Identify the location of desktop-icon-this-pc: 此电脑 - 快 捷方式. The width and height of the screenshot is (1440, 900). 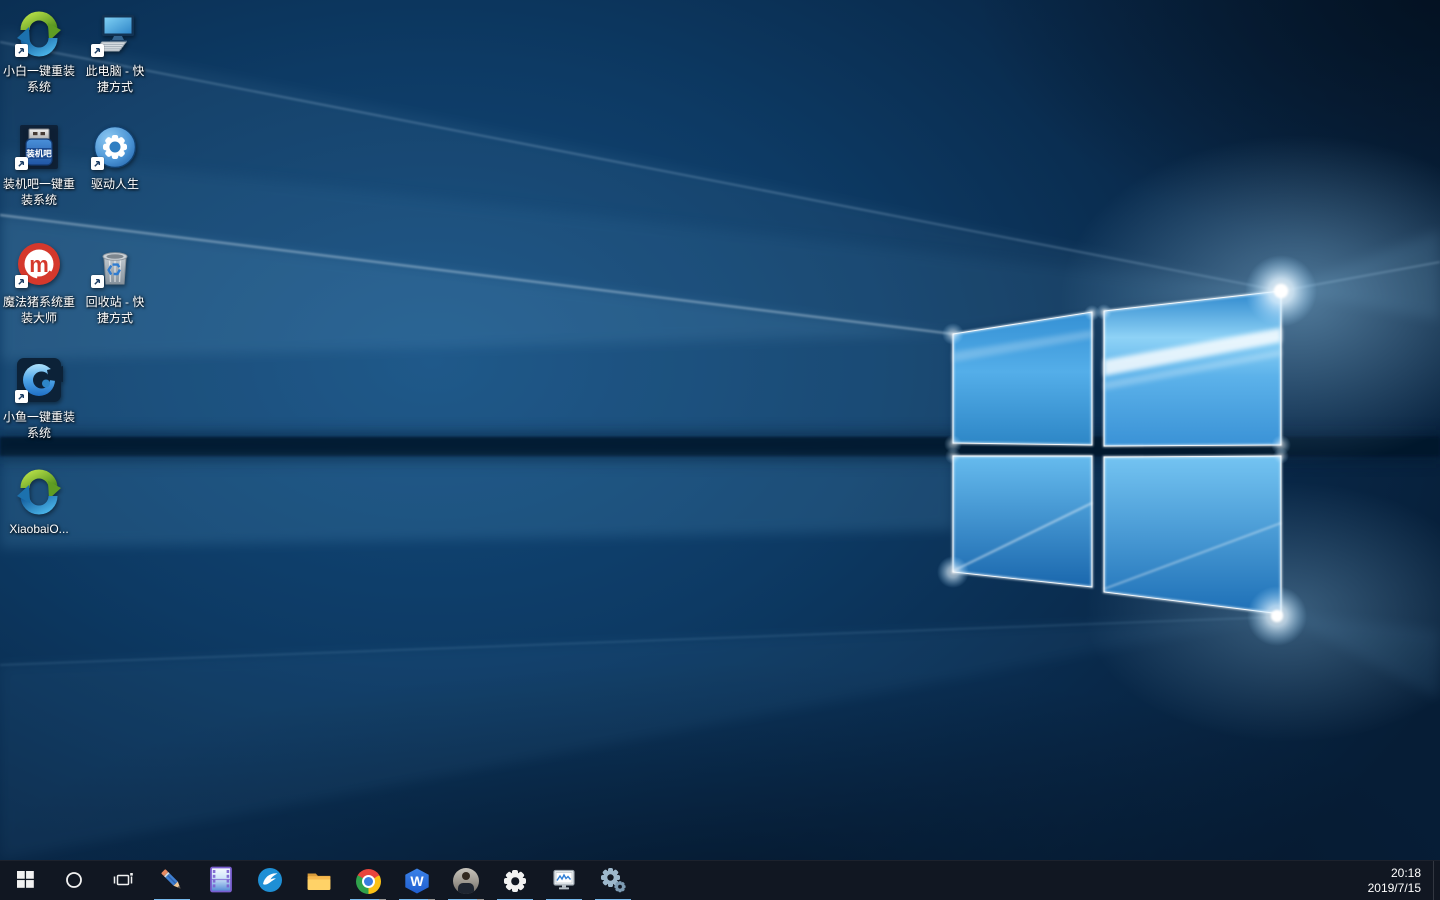
(115, 52).